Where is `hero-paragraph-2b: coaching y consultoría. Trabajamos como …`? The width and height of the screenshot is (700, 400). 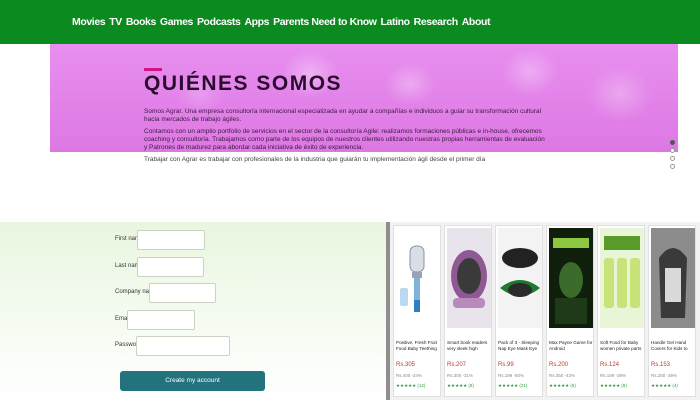
hero-paragraph-2b: coaching y consultoría. Trabajamos como … is located at coordinates (344, 139).